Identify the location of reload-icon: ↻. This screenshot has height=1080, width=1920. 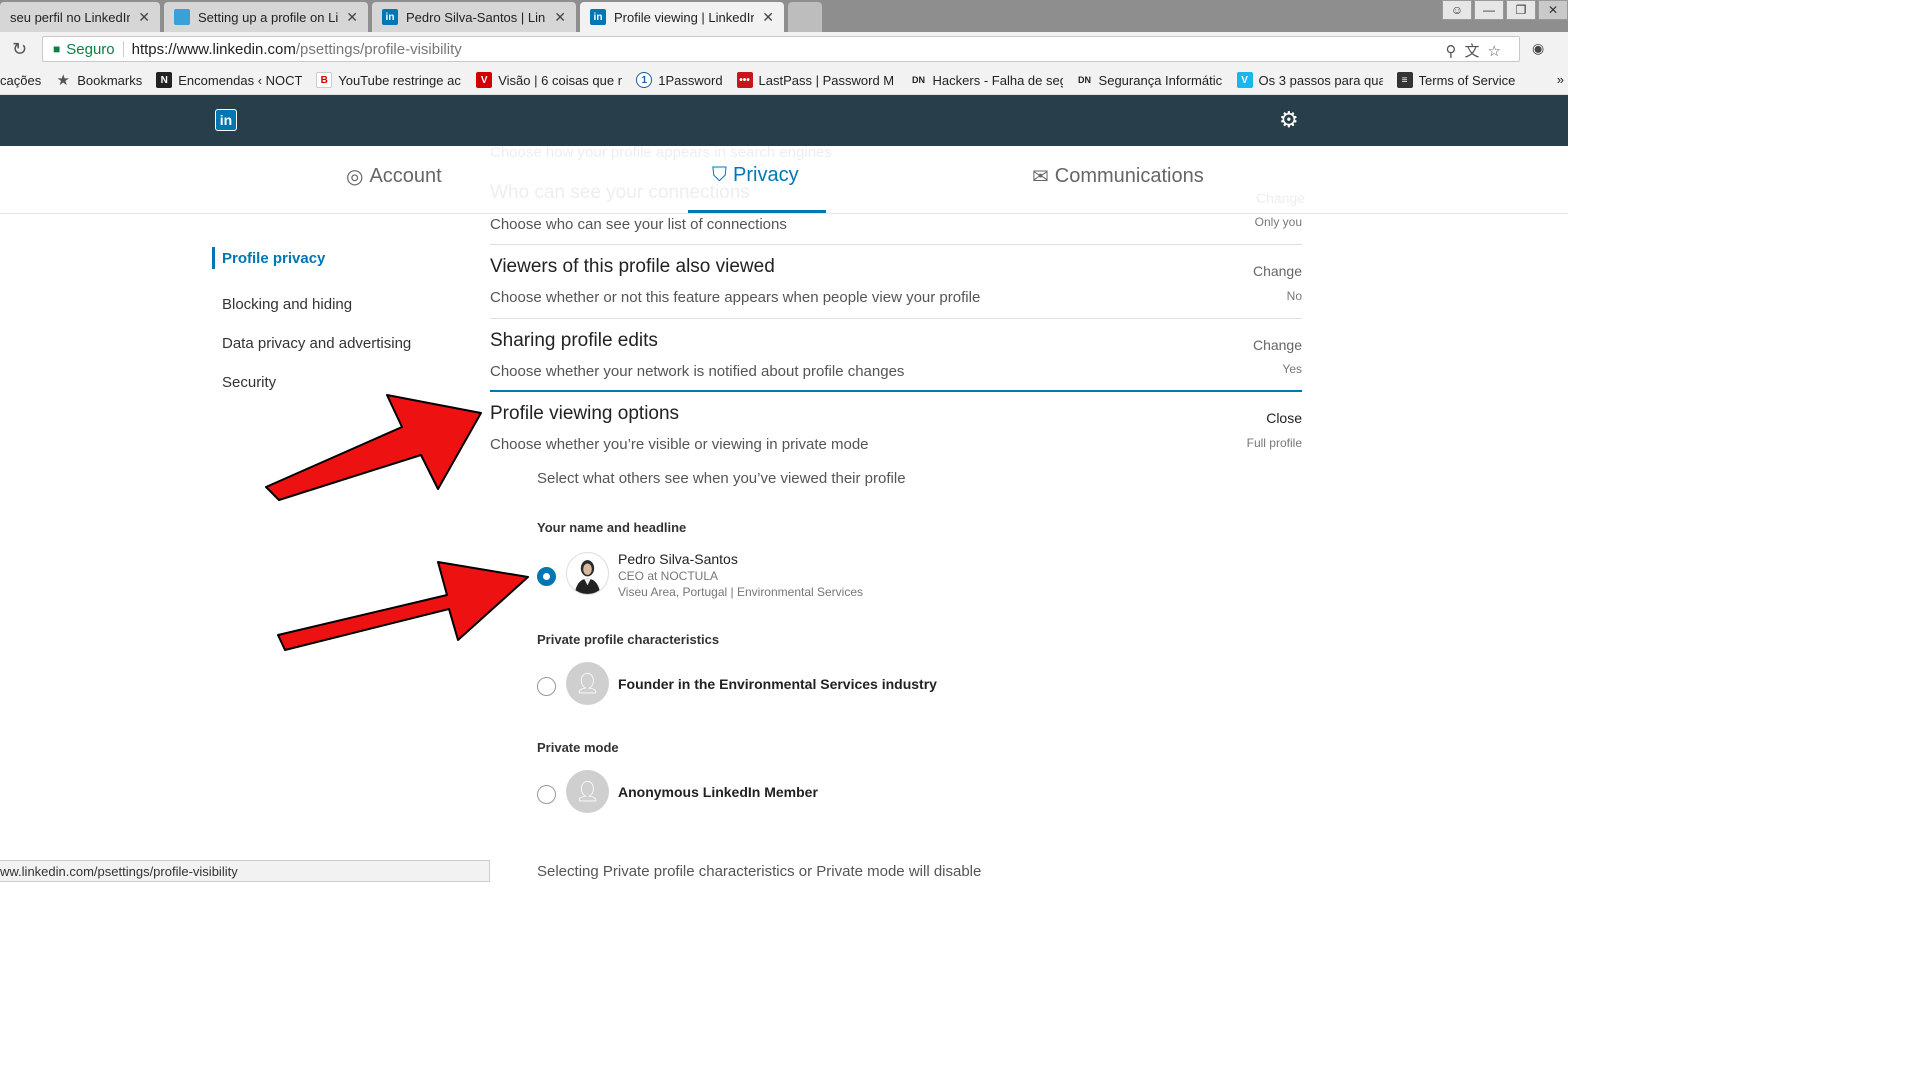
(19, 49).